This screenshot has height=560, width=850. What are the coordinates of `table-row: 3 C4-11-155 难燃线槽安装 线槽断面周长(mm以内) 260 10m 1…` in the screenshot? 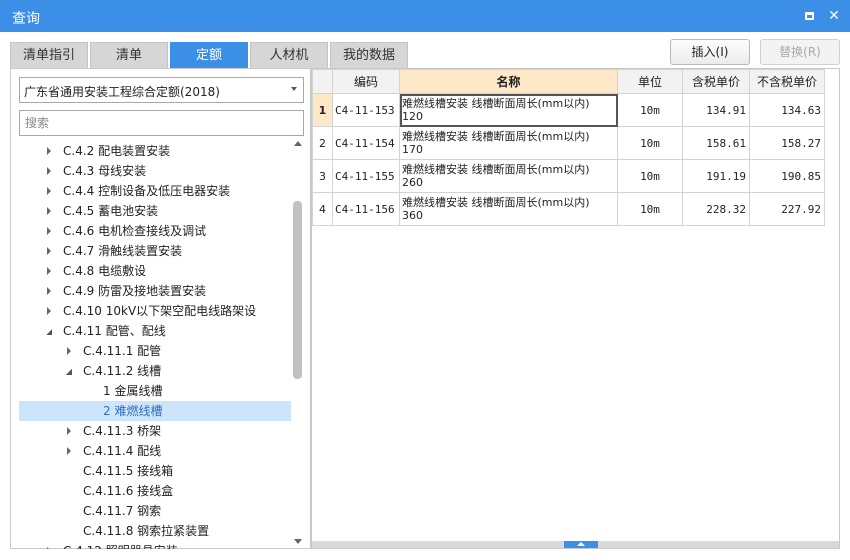 It's located at (568, 176).